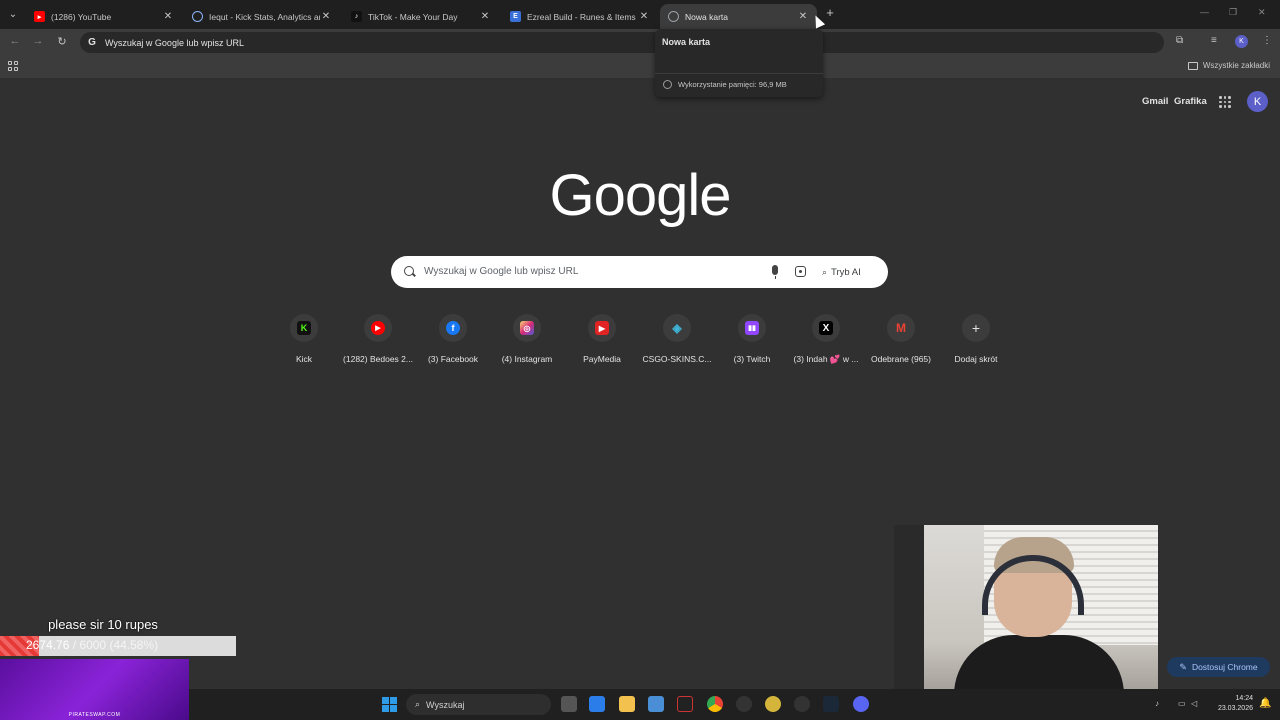 This screenshot has height=720, width=1280. Describe the element at coordinates (738, 16) in the screenshot. I see `tab-new-tab: Nowa karta ✕` at that location.